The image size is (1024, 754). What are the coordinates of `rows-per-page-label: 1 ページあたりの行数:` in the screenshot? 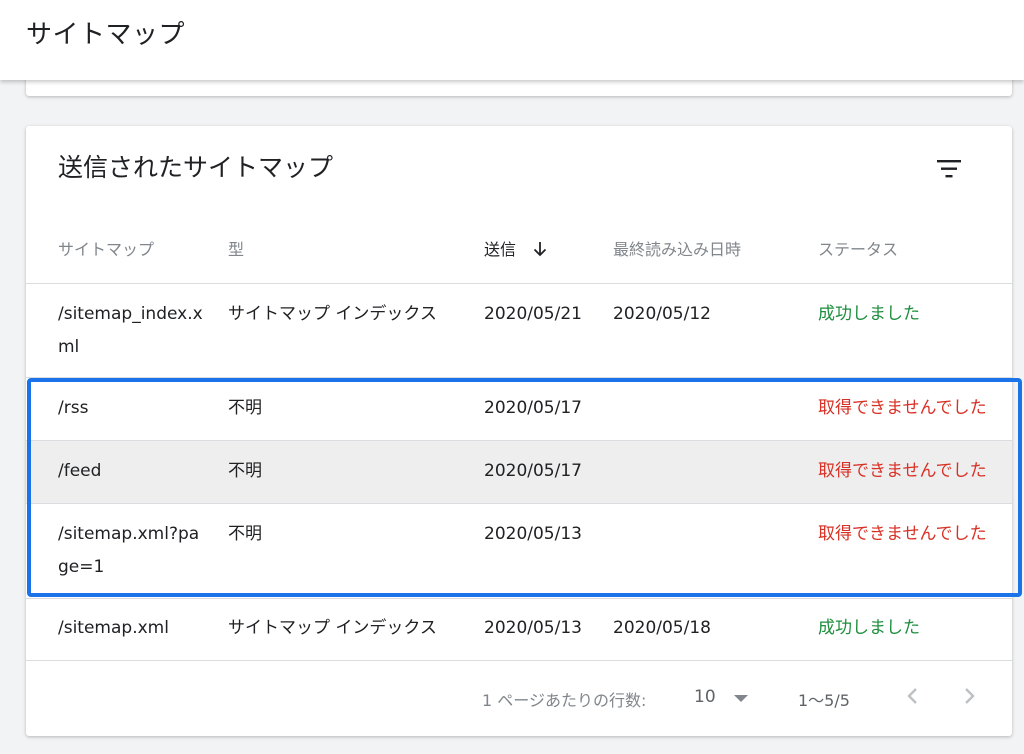 It's located at (564, 700).